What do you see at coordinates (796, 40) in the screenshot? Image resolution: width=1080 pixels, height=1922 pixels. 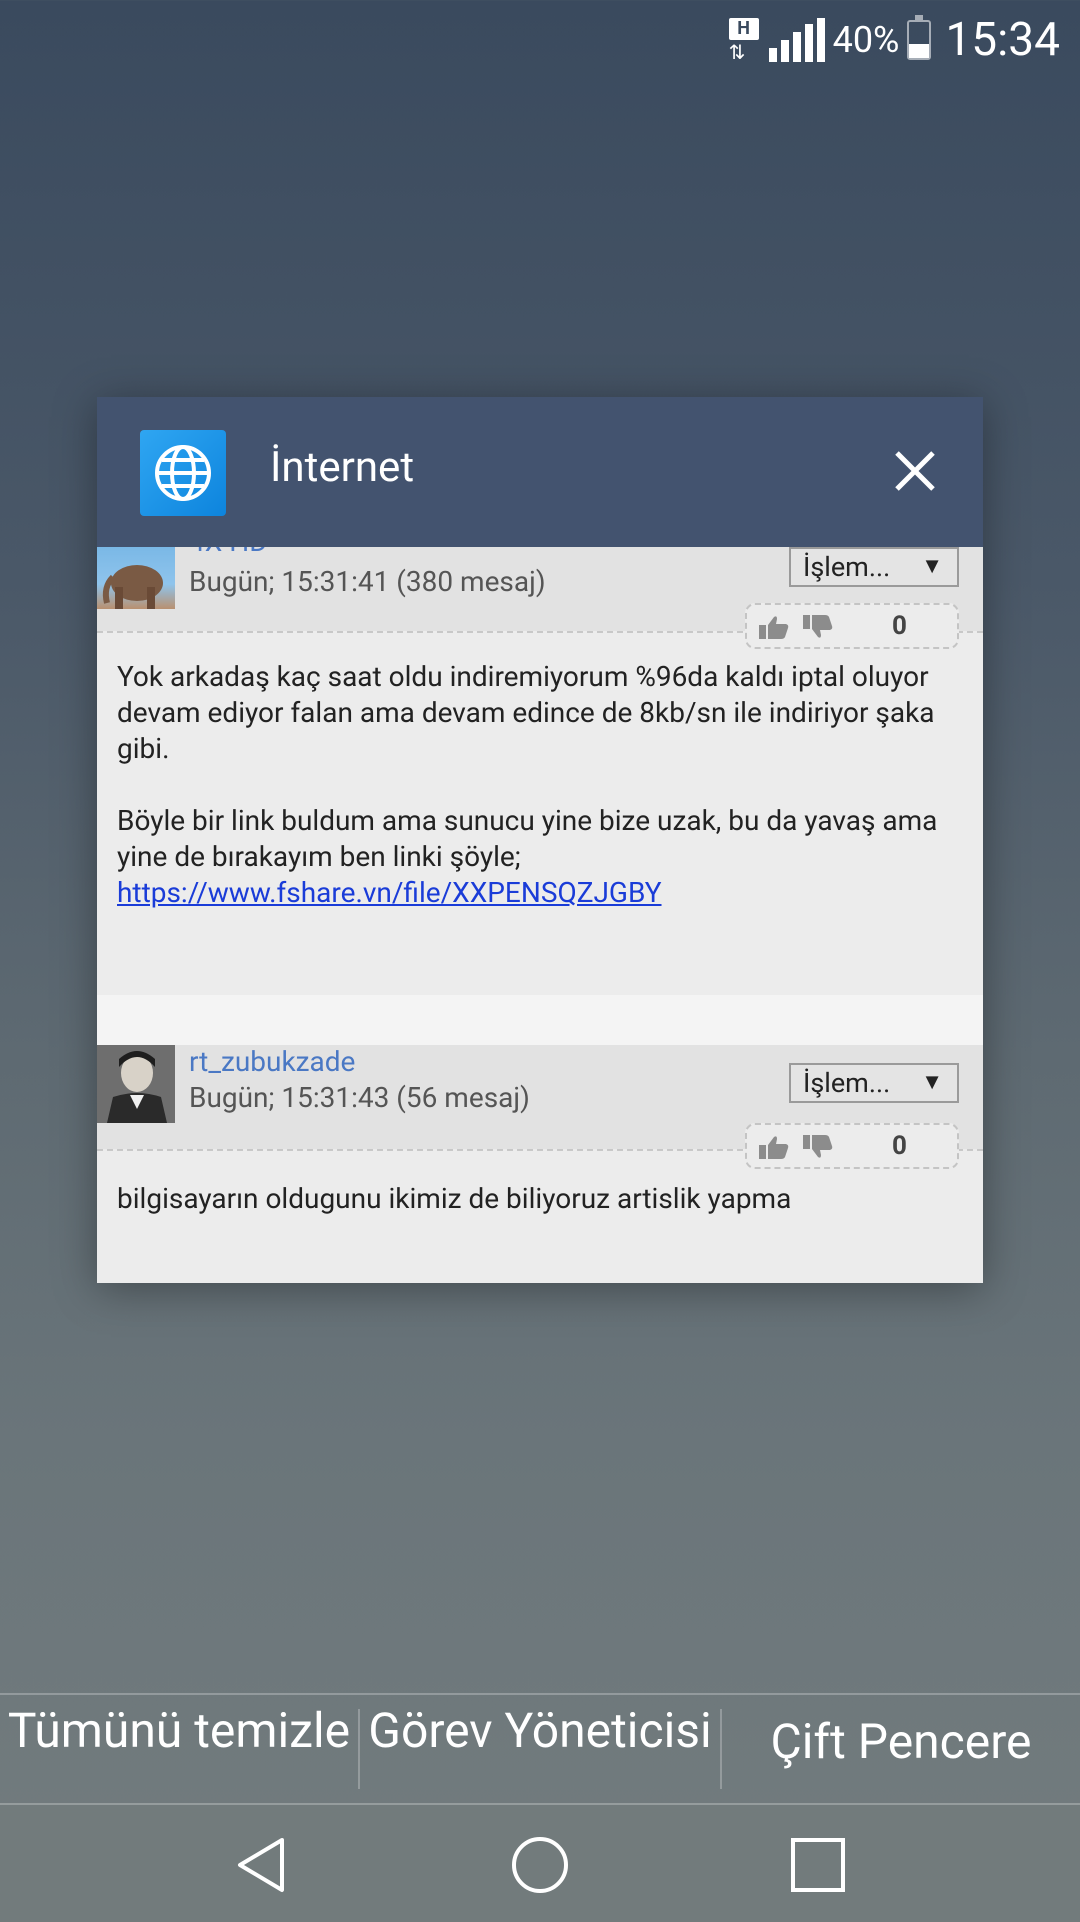 I see `signal-icon` at bounding box center [796, 40].